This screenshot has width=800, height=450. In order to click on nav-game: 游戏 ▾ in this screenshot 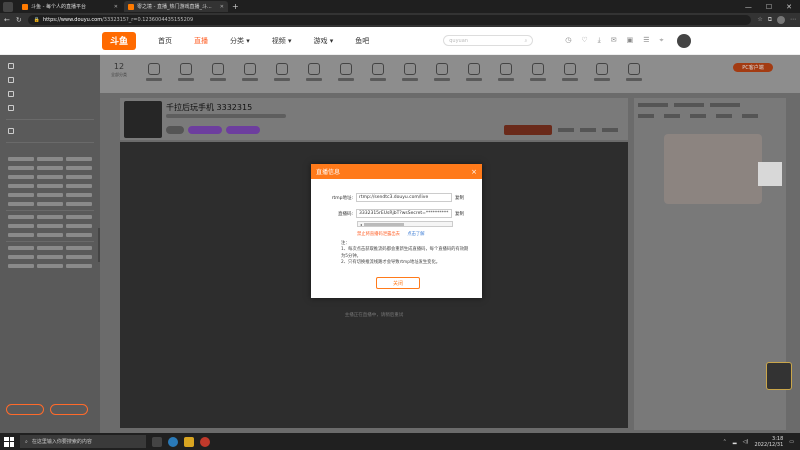, I will do `click(324, 41)`.